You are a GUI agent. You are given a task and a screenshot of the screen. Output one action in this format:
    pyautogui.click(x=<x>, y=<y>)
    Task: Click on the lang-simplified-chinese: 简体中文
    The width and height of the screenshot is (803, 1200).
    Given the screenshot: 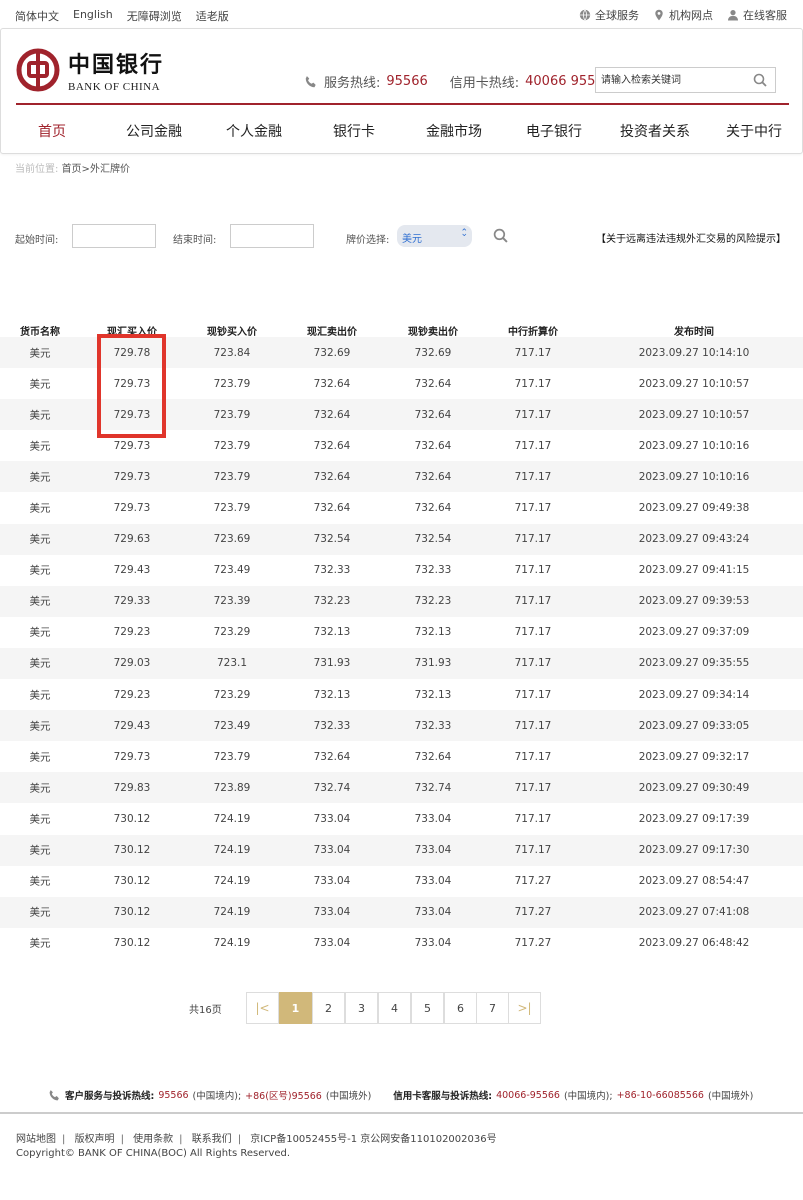 What is the action you would take?
    pyautogui.click(x=37, y=16)
    